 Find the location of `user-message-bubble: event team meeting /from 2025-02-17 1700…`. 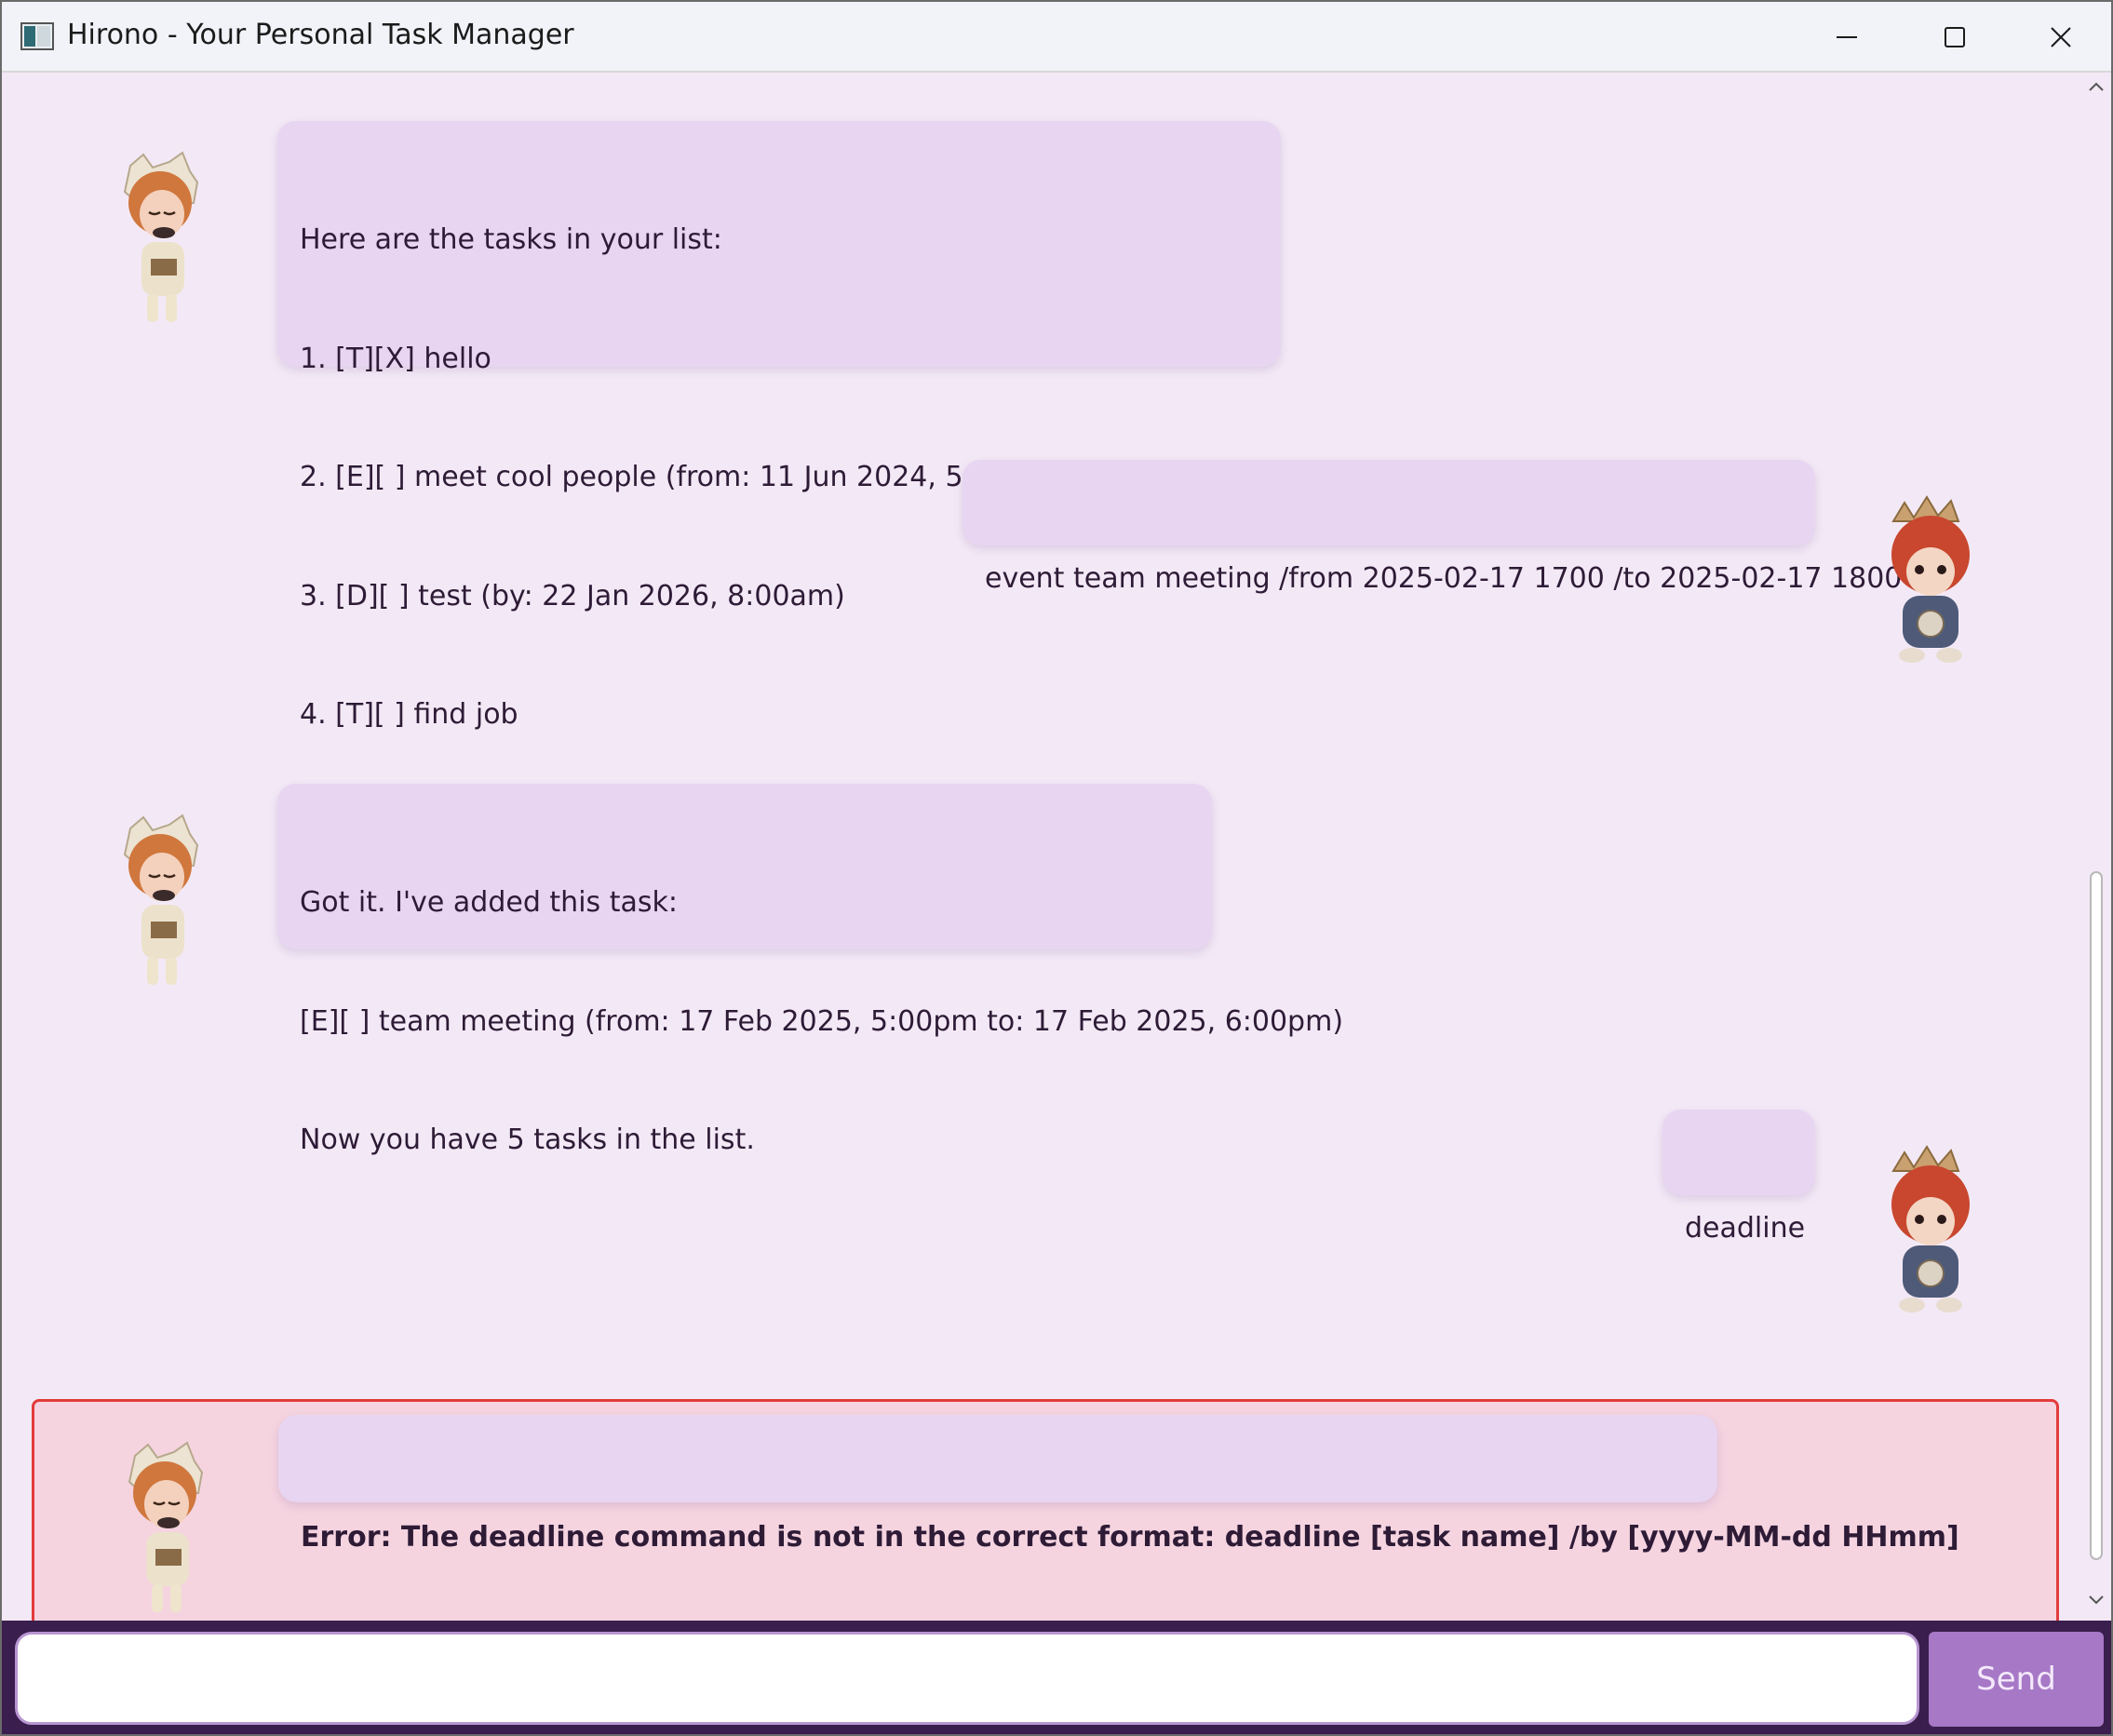

user-message-bubble: event team meeting /from 2025-02-17 1700… is located at coordinates (1432, 527).